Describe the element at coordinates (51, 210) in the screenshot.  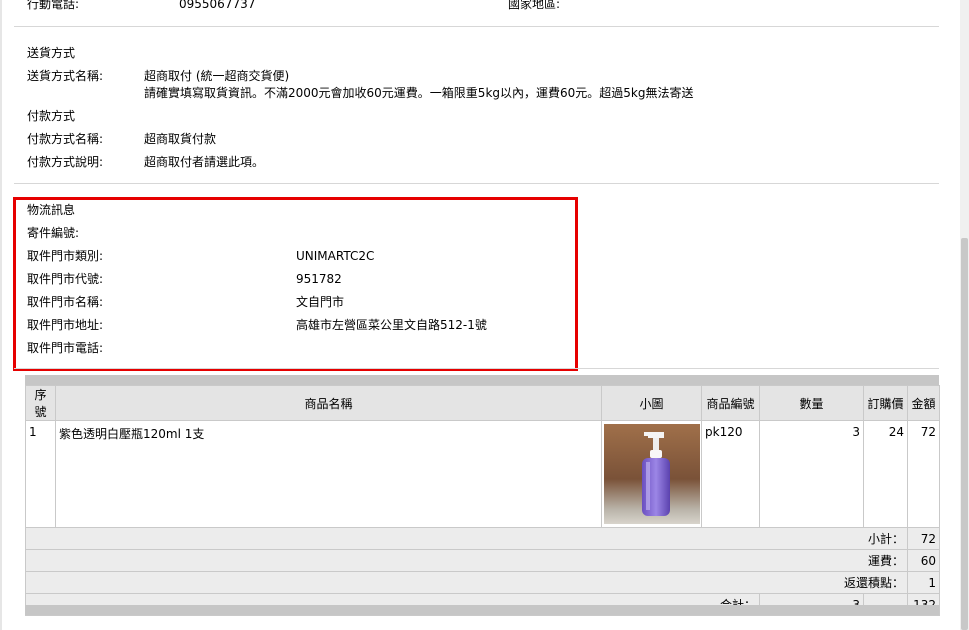
I see `logistics-section-title: 物流訊息` at that location.